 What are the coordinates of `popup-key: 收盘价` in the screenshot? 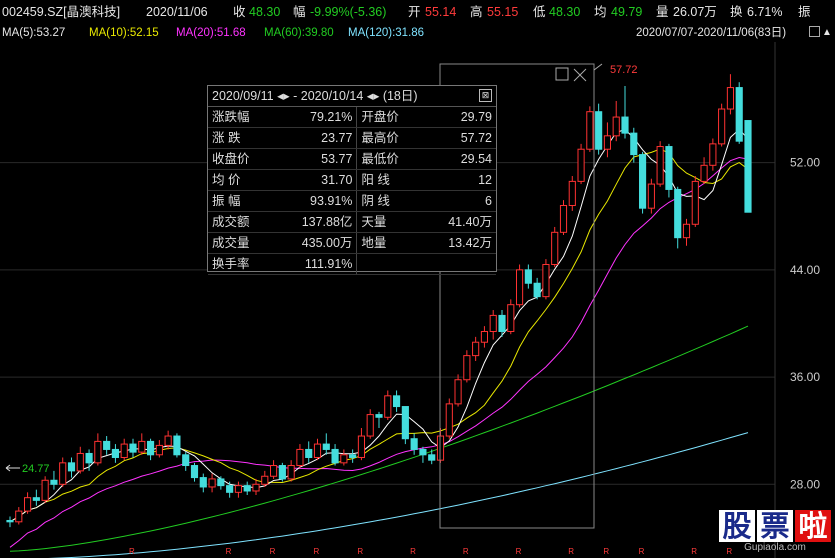 It's located at (240, 159).